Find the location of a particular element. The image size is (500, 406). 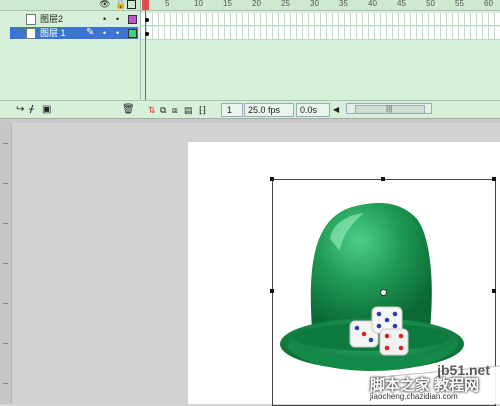

scroll-left-icon: ◀ is located at coordinates (336, 110).